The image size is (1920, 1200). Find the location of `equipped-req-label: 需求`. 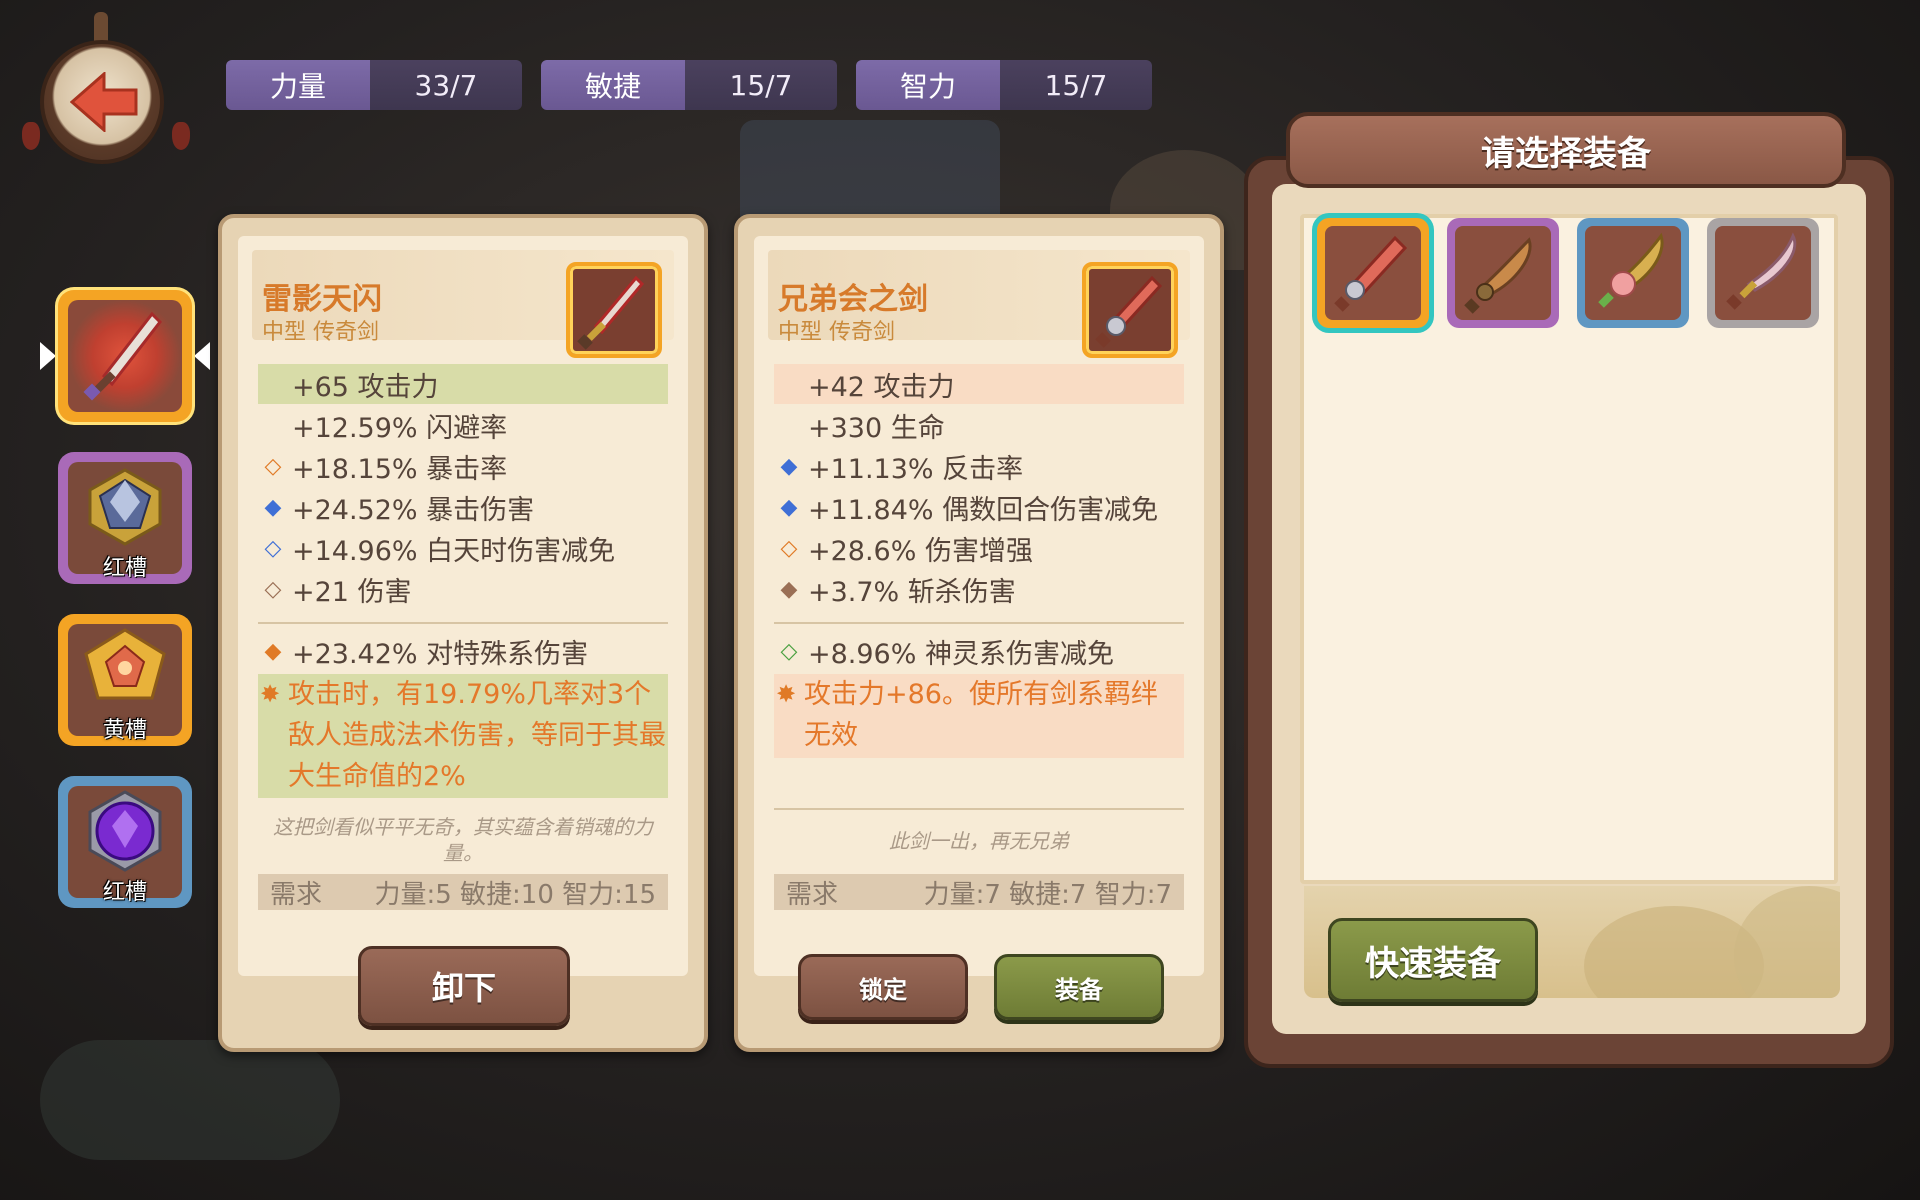

equipped-req-label: 需求 is located at coordinates (296, 894).